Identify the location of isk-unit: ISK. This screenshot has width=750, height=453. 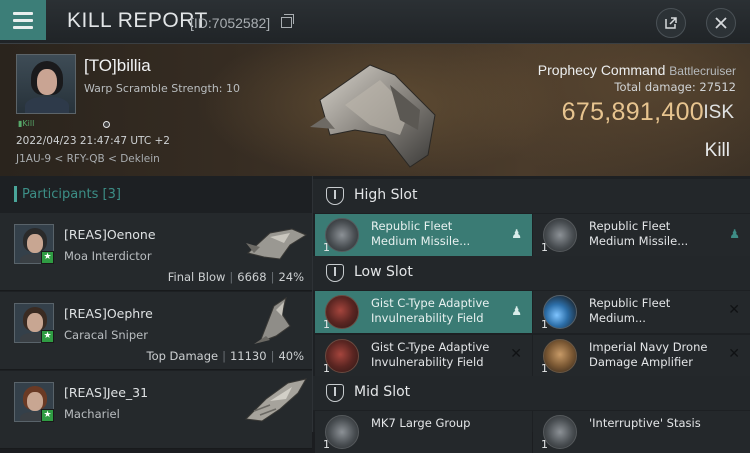
(718, 112).